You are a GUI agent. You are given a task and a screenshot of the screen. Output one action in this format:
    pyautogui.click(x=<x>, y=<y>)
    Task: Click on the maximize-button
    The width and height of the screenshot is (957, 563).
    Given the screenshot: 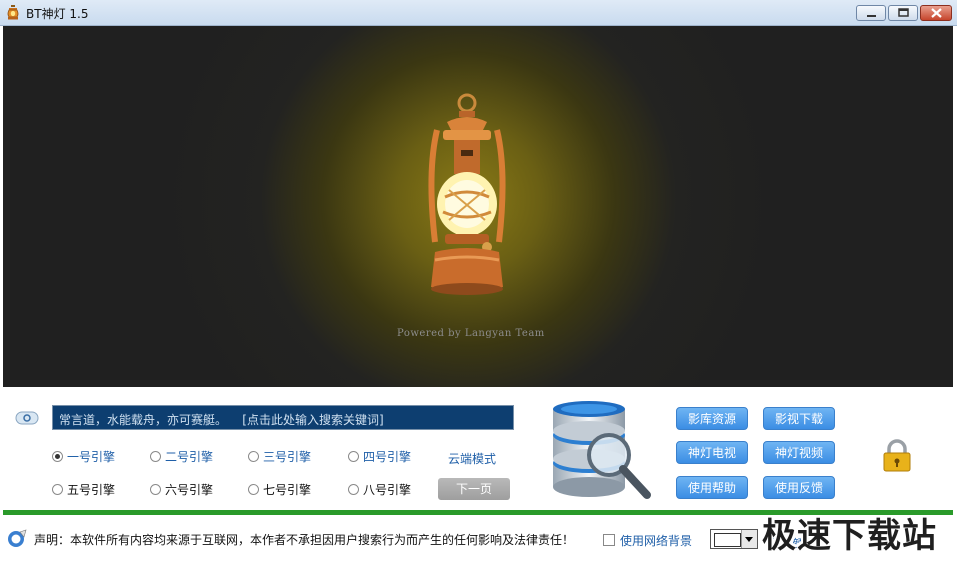 What is the action you would take?
    pyautogui.click(x=903, y=13)
    